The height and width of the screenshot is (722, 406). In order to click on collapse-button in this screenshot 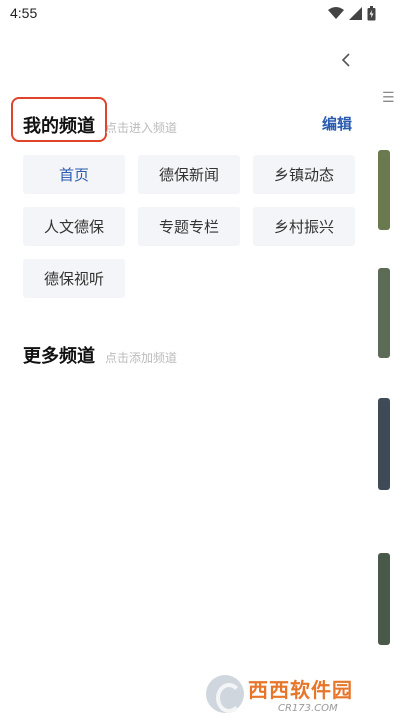, I will do `click(346, 60)`.